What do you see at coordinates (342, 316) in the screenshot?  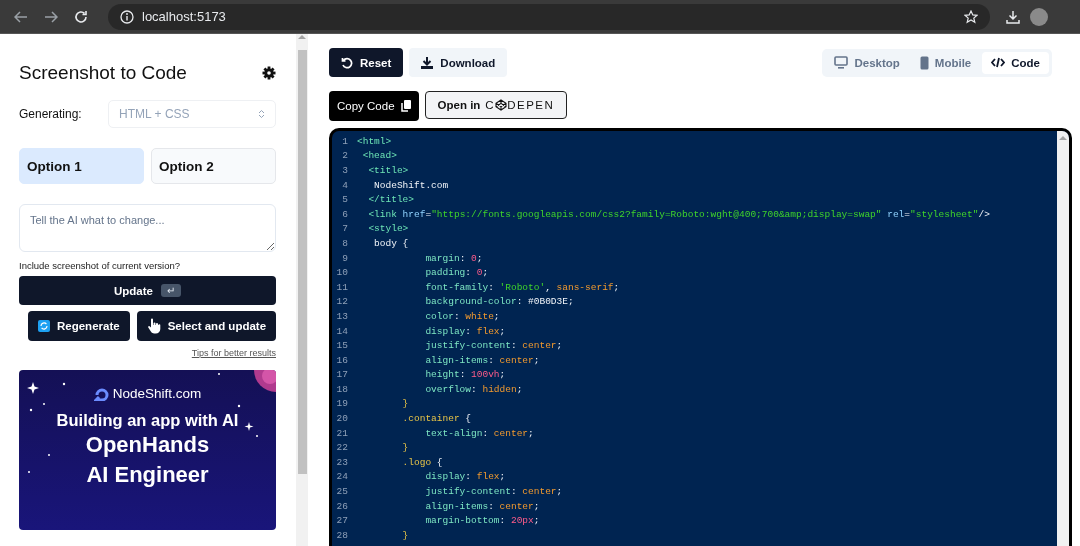 I see `line-number: 13` at bounding box center [342, 316].